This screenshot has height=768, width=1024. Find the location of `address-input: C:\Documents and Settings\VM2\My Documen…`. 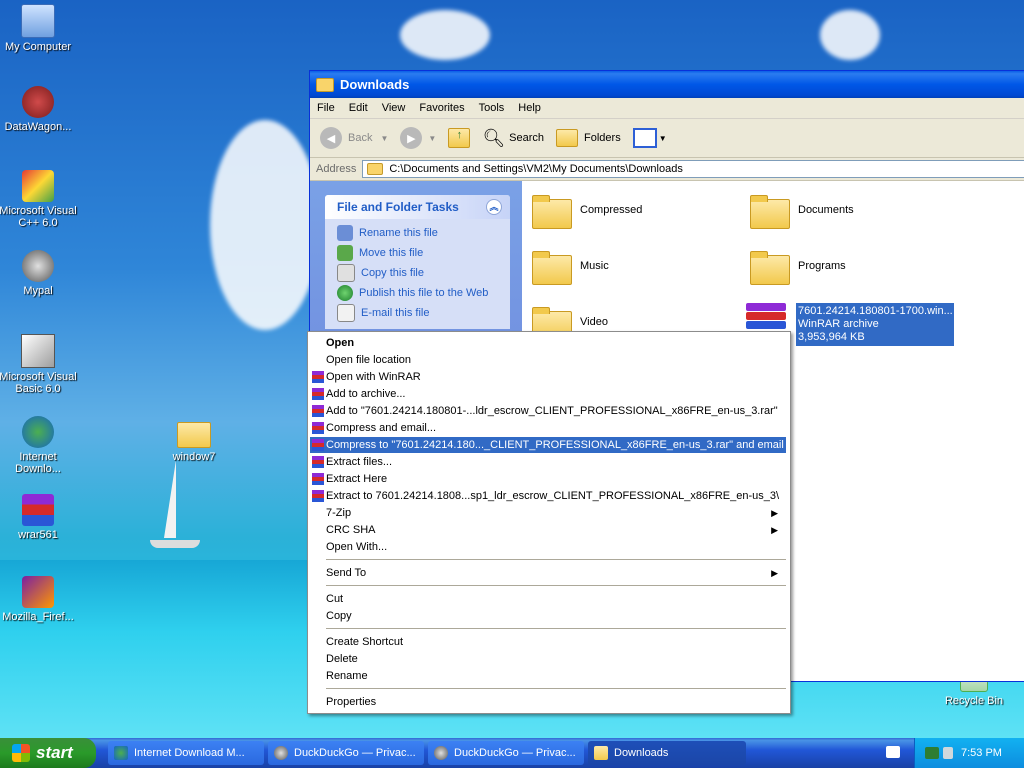

address-input: C:\Documents and Settings\VM2\My Documen… is located at coordinates (693, 169).